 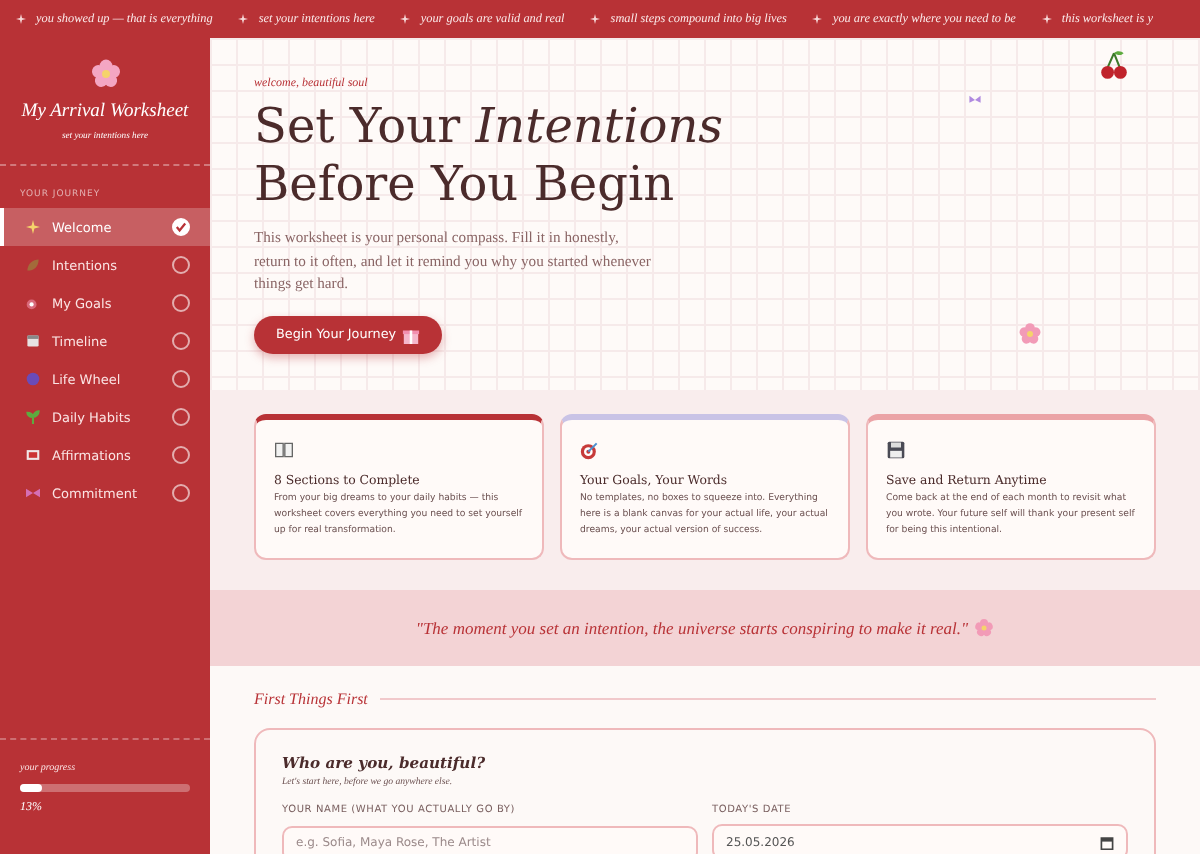 I want to click on quote-text: "The moment you set an intention, the universe starts conspiring to make it real.", so click(x=692, y=628).